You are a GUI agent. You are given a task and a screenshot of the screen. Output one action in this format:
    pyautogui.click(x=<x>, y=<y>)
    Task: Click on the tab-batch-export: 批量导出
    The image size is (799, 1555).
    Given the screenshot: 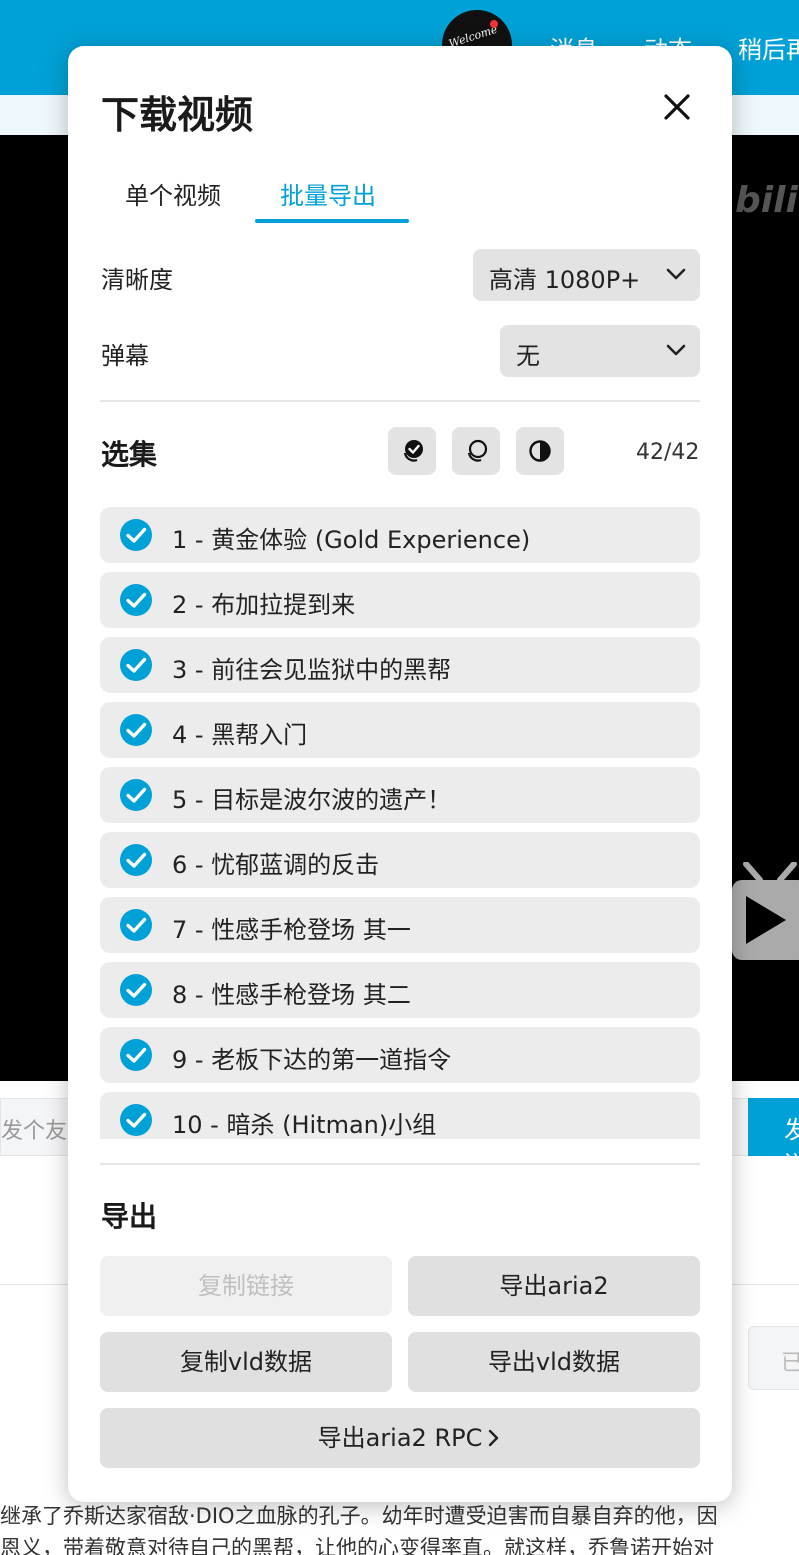 What is the action you would take?
    pyautogui.click(x=328, y=193)
    